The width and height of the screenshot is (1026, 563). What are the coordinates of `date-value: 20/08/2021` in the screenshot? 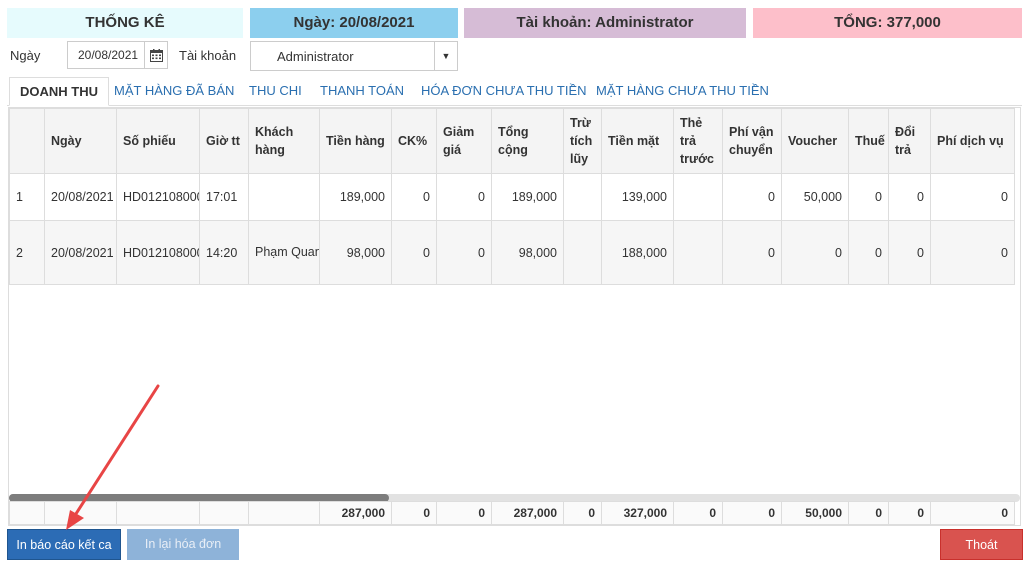 It's located at (108, 55).